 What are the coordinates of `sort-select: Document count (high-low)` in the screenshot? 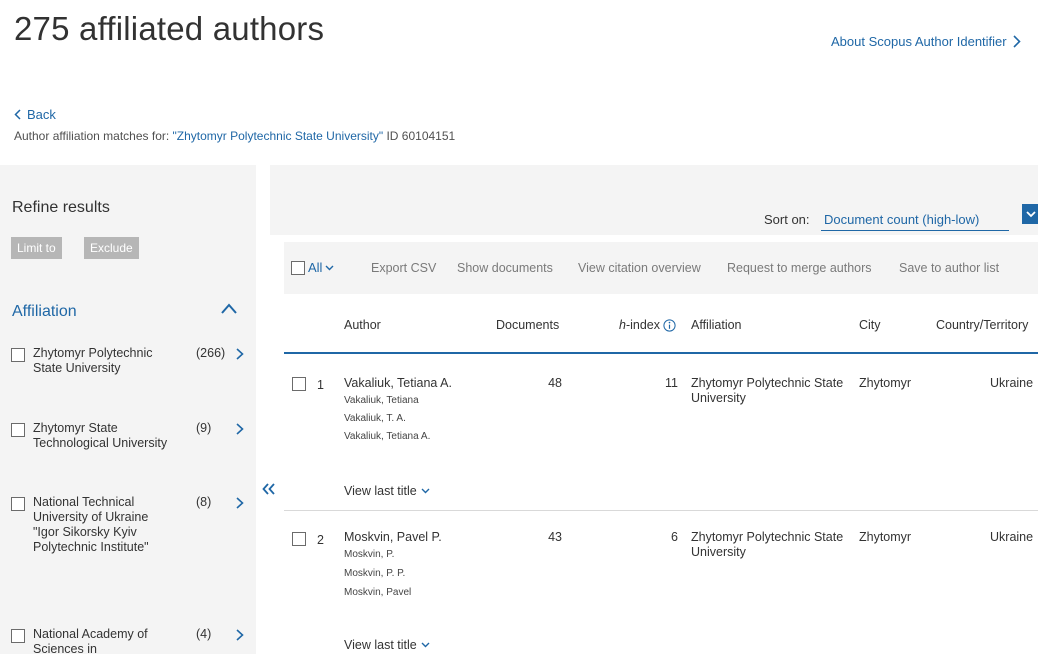 It's located at (901, 219).